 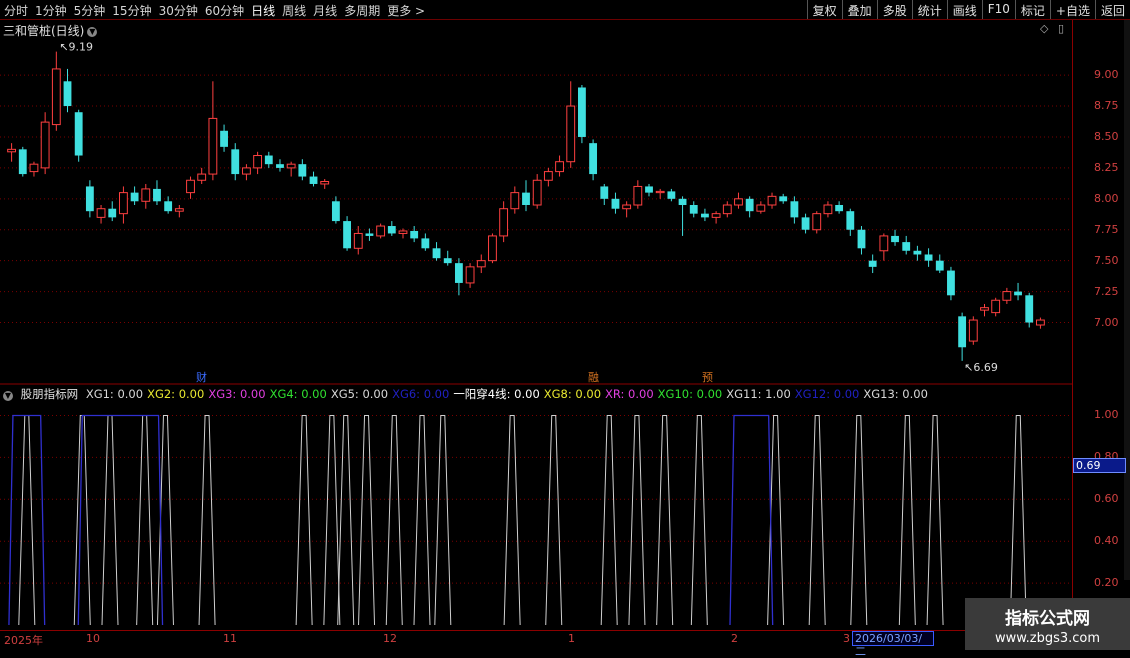 I want to click on indicator-tick: 0.40, so click(x=1106, y=541).